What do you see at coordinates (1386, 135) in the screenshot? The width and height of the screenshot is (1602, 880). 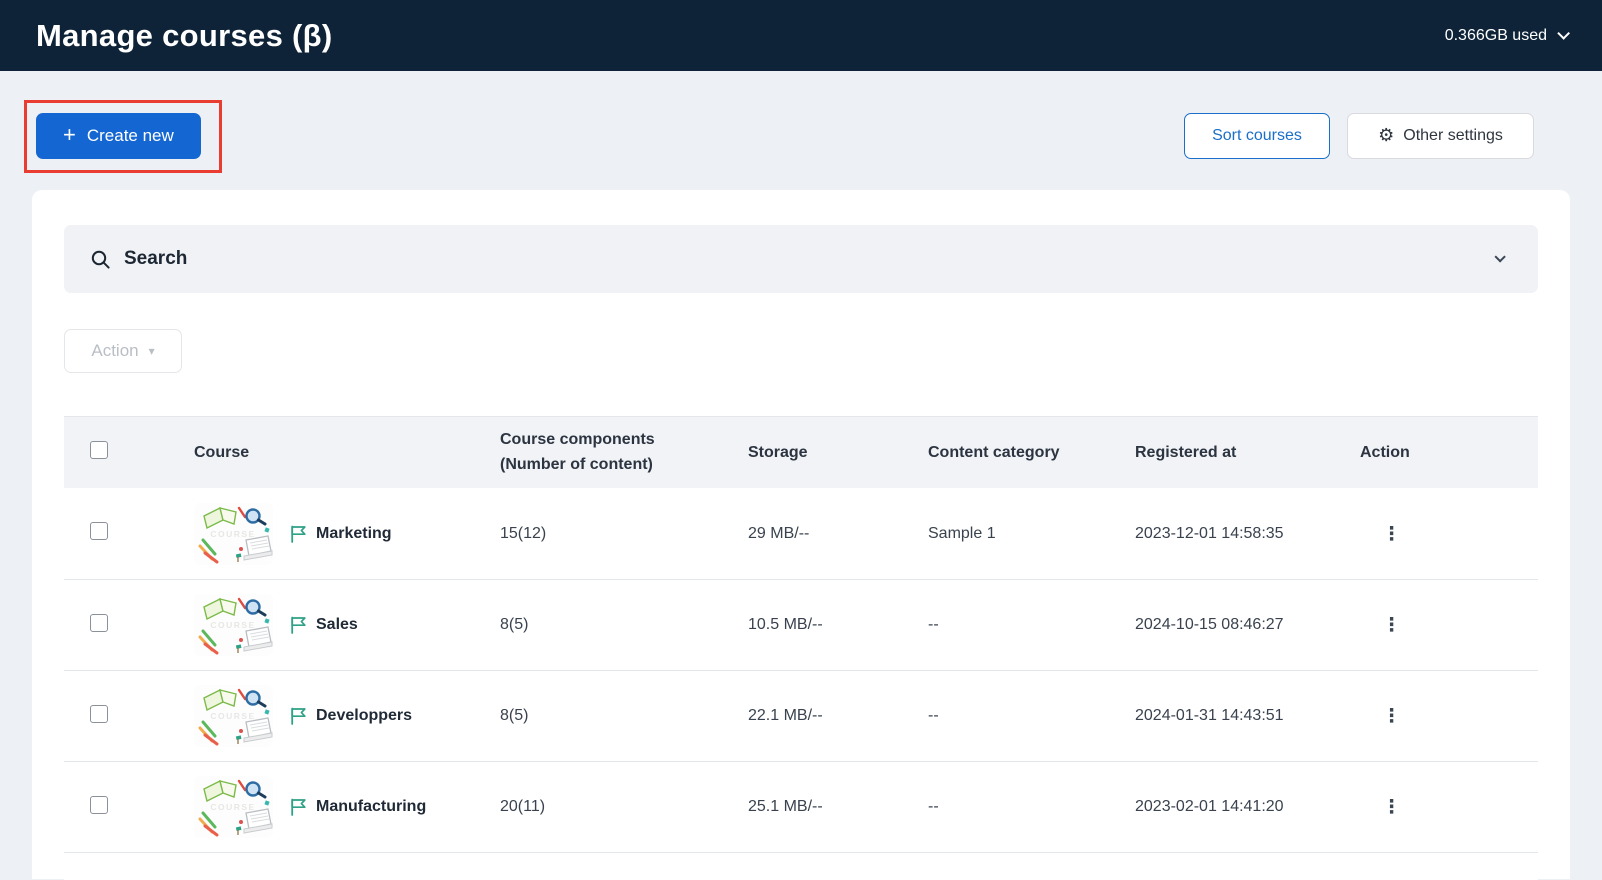 I see `gear-icon: ⚙` at bounding box center [1386, 135].